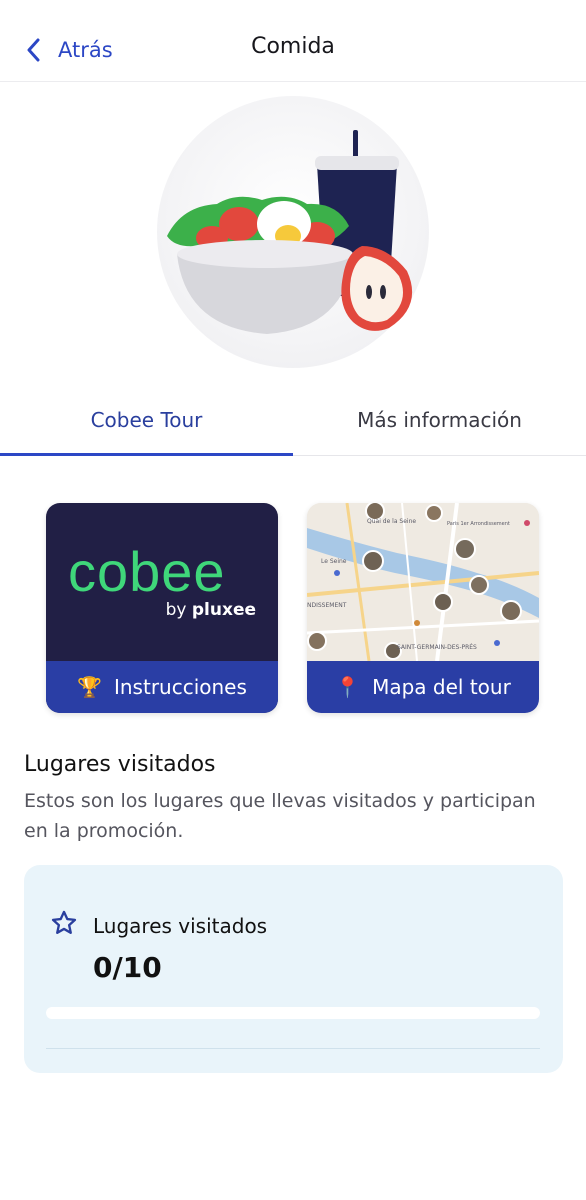 Image resolution: width=586 pixels, height=1200 pixels. I want to click on top-bar: Atrás Comida, so click(293, 41).